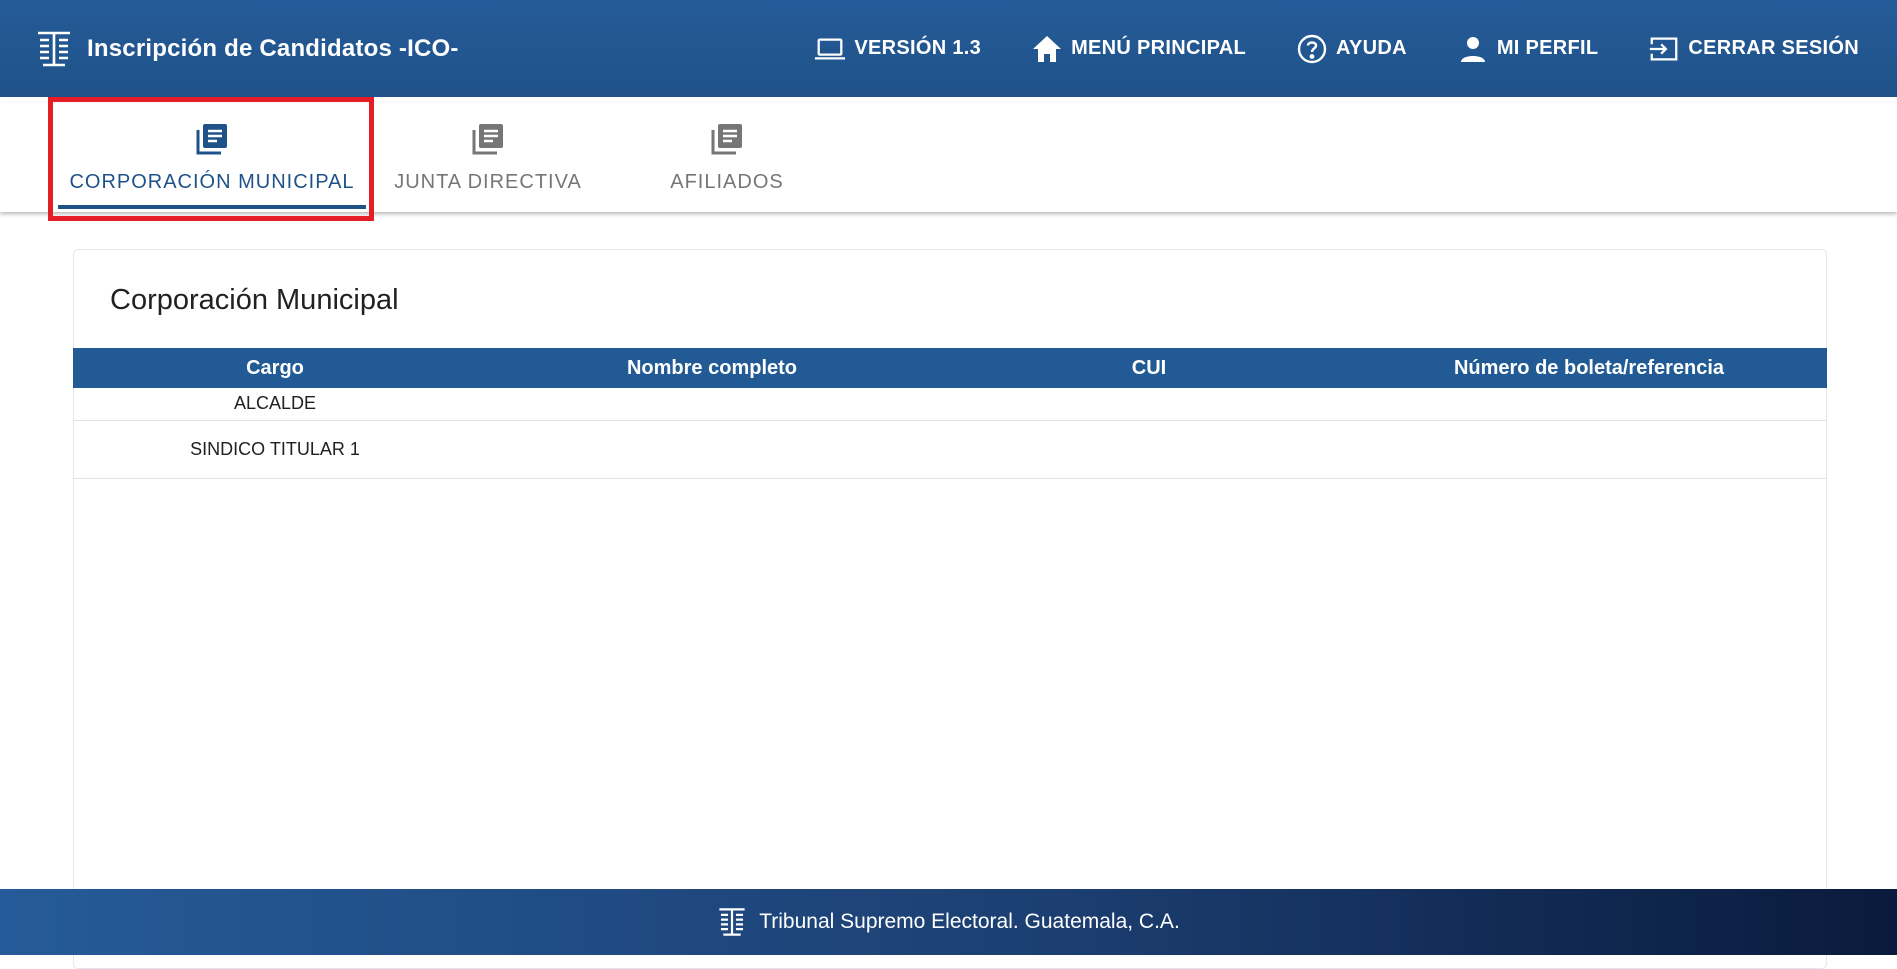  I want to click on nav-help-label: AYUDA, so click(1371, 48).